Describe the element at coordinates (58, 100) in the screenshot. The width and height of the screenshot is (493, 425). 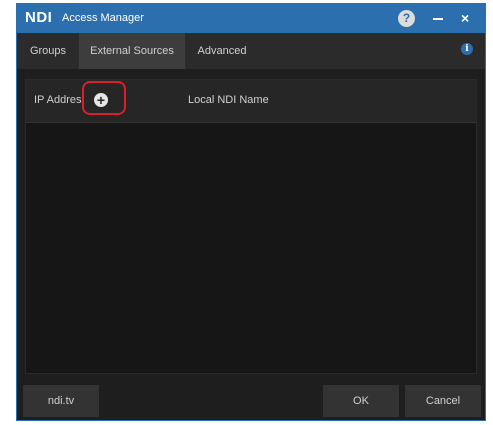
I see `column-ip-address: IP Addres` at that location.